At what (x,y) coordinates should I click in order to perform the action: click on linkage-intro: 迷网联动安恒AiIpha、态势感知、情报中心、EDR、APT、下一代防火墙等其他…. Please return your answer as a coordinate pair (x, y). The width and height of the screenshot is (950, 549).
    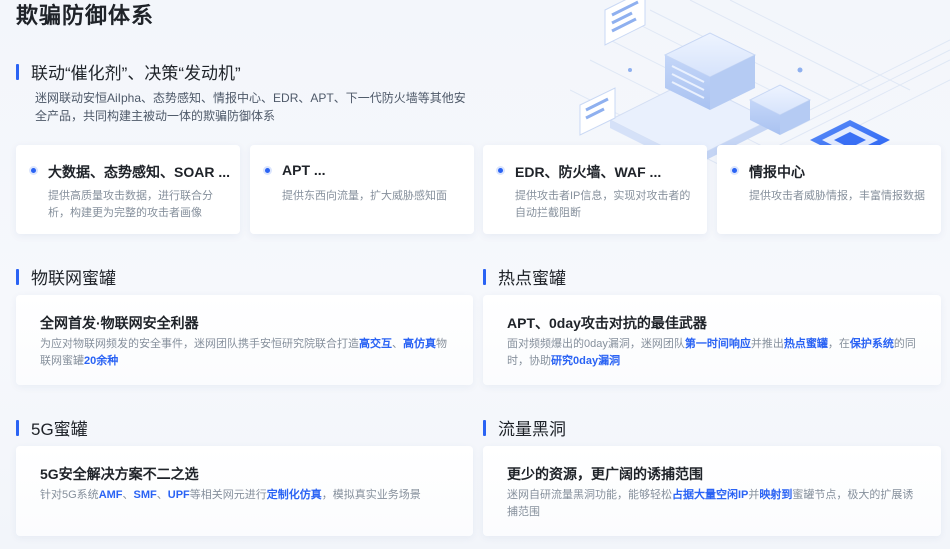
    Looking at the image, I should click on (250, 107).